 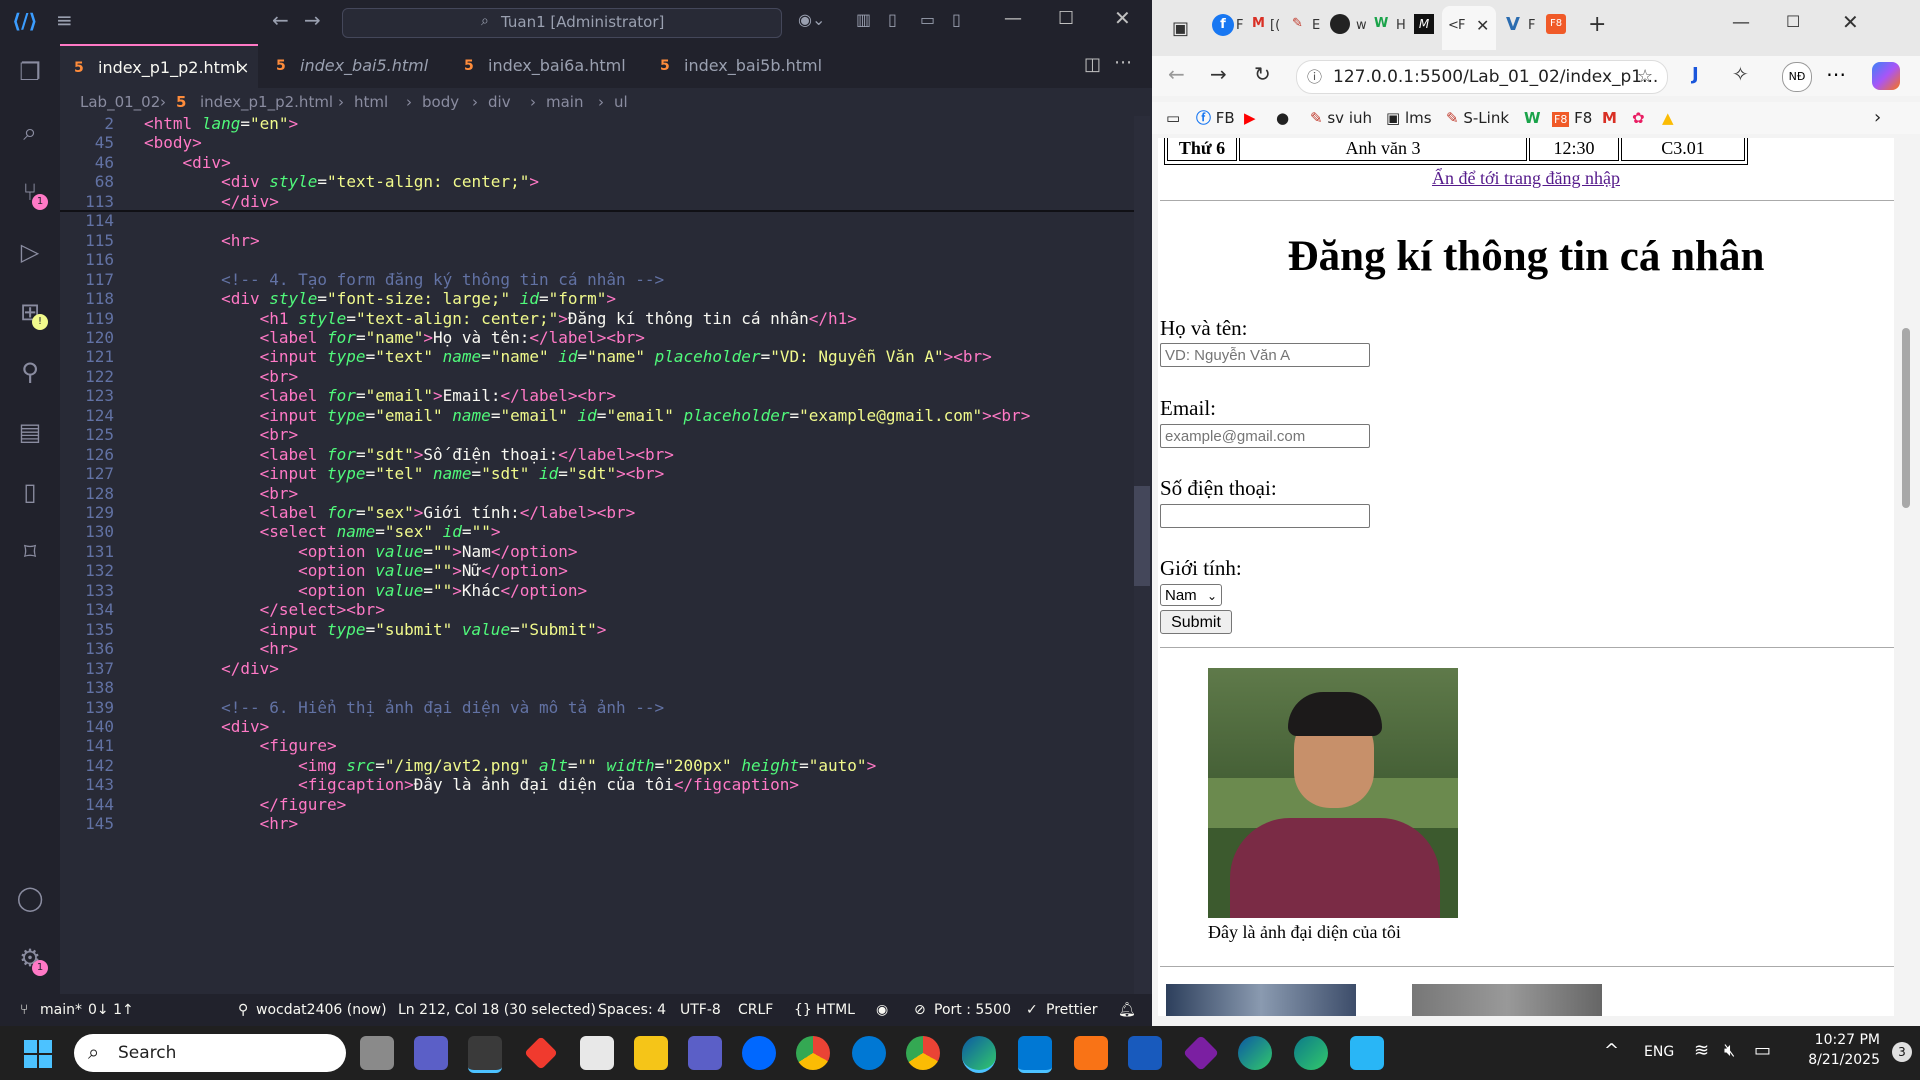 What do you see at coordinates (240, 745) in the screenshot?
I see `code-line: <figure>` at bounding box center [240, 745].